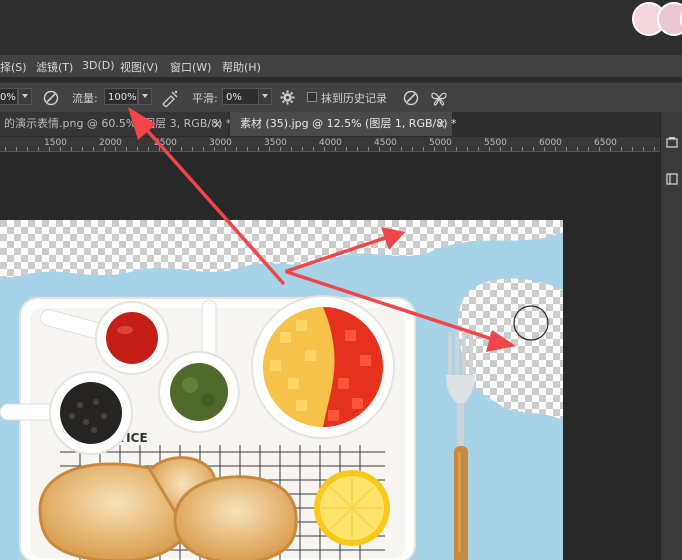 The image size is (682, 560). I want to click on brush-cursor, so click(531, 323).